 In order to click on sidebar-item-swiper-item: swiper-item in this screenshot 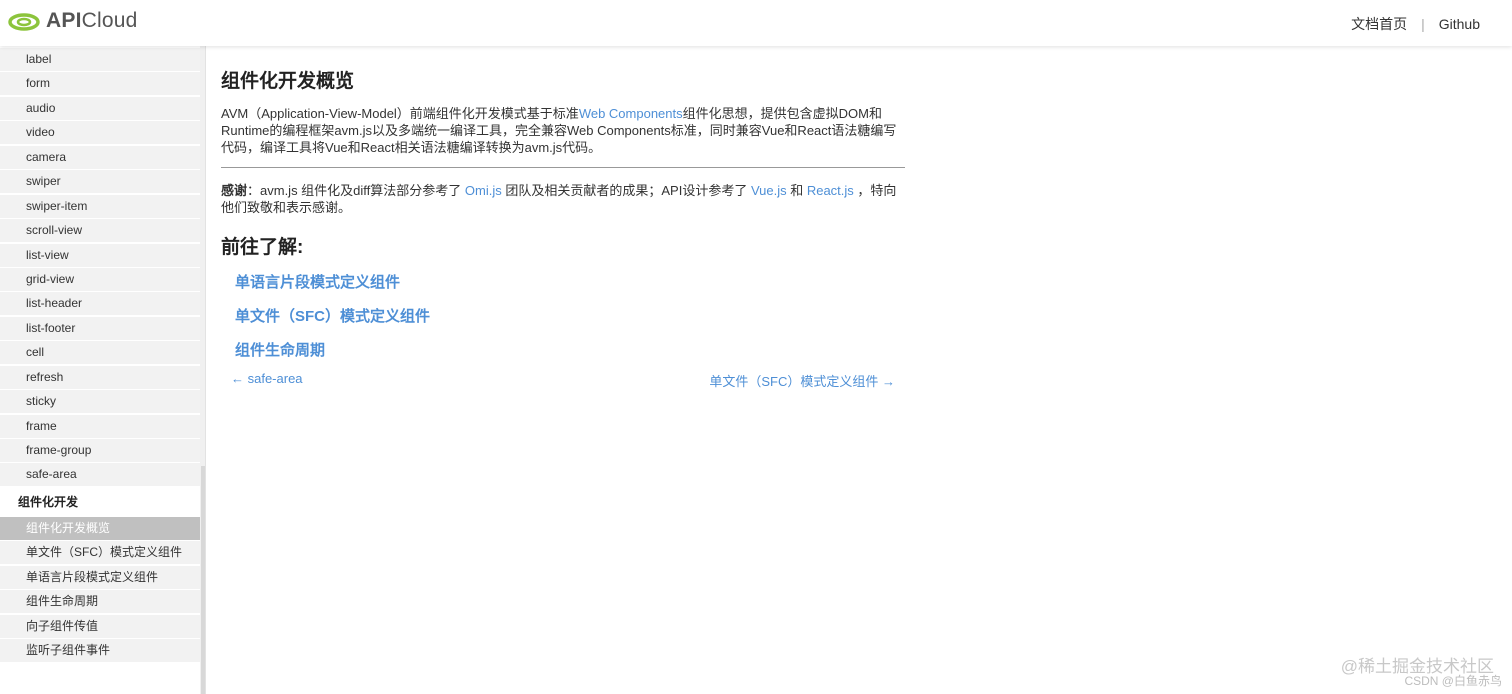, I will do `click(100, 206)`.